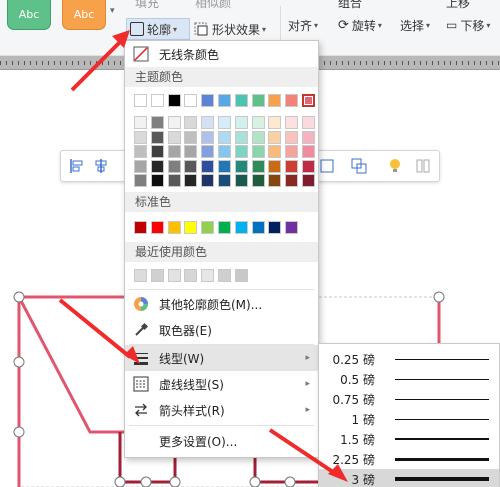 The image size is (500, 487). What do you see at coordinates (409, 459) in the screenshot?
I see `line-weight-option: 2.25 磅` at bounding box center [409, 459].